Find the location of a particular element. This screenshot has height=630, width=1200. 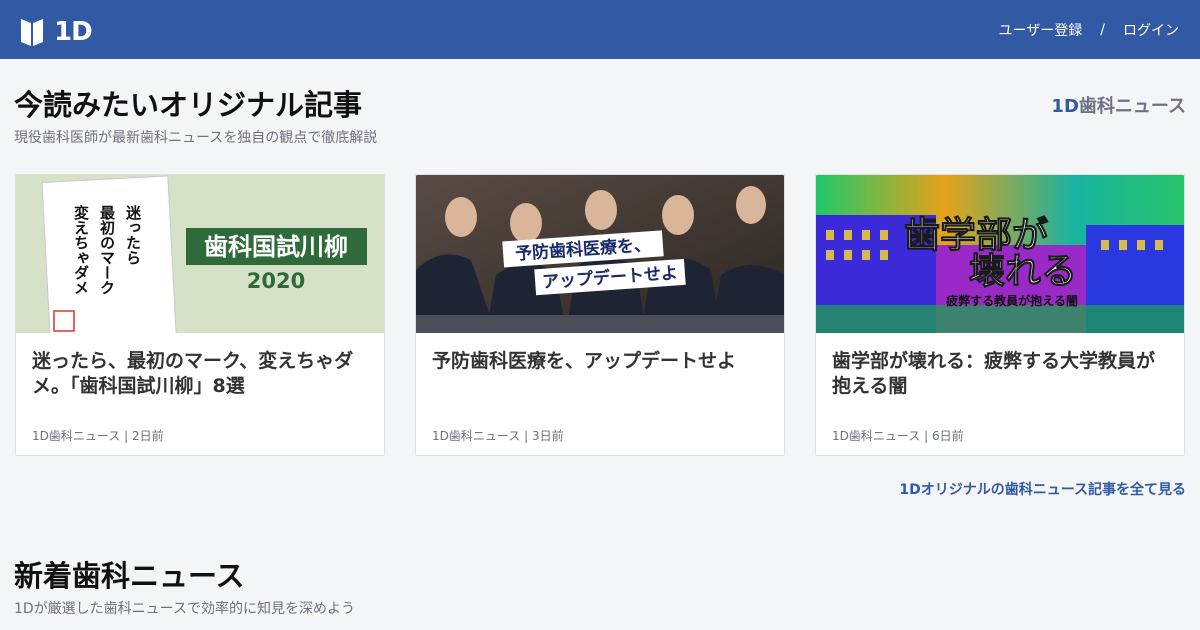

thumb-line2: 壊れる is located at coordinates (1023, 271).